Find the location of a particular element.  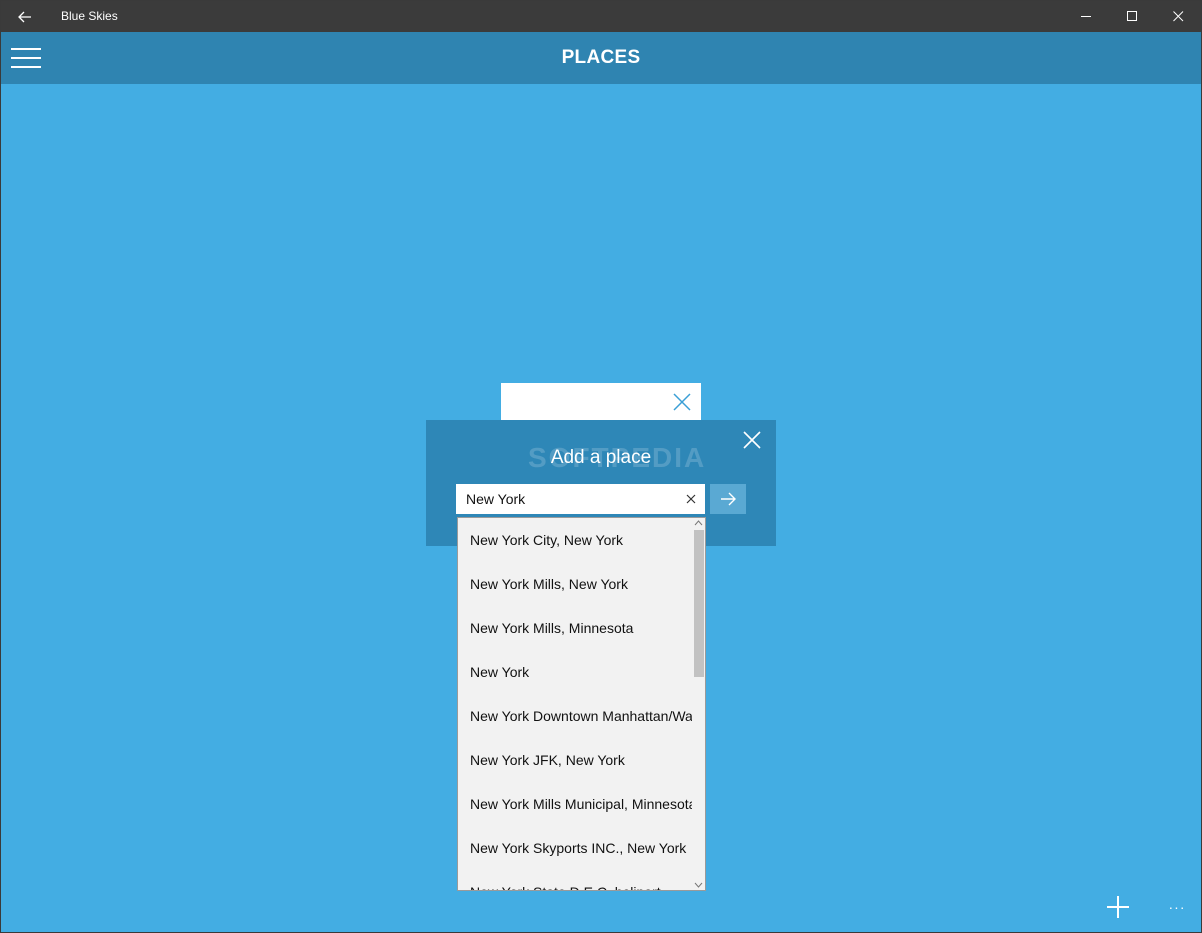

minimize-icon is located at coordinates (1085, 16).